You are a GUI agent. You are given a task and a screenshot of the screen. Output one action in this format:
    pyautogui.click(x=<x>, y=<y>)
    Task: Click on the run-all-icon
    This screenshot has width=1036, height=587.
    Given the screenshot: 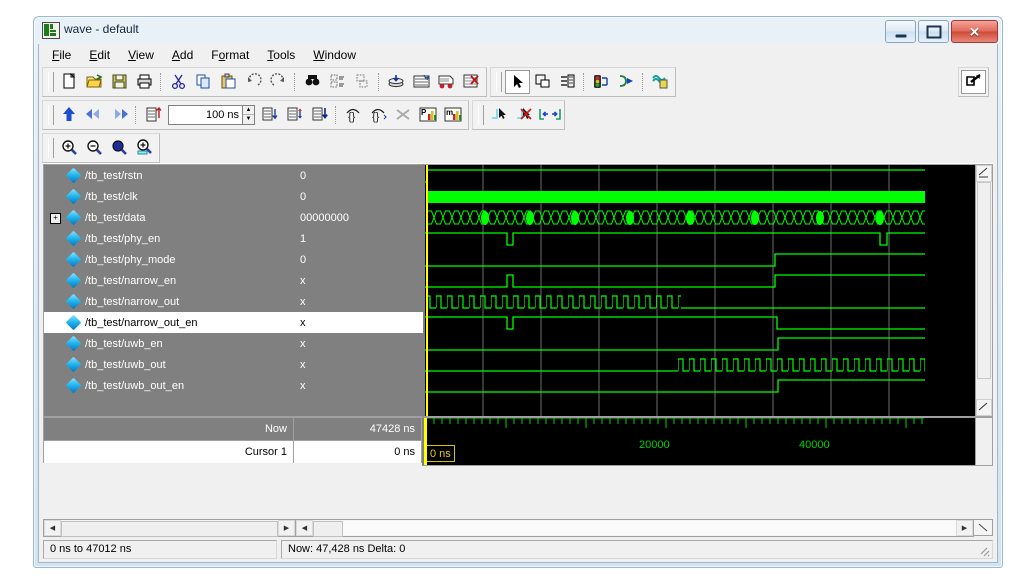 What is the action you would take?
    pyautogui.click(x=319, y=115)
    